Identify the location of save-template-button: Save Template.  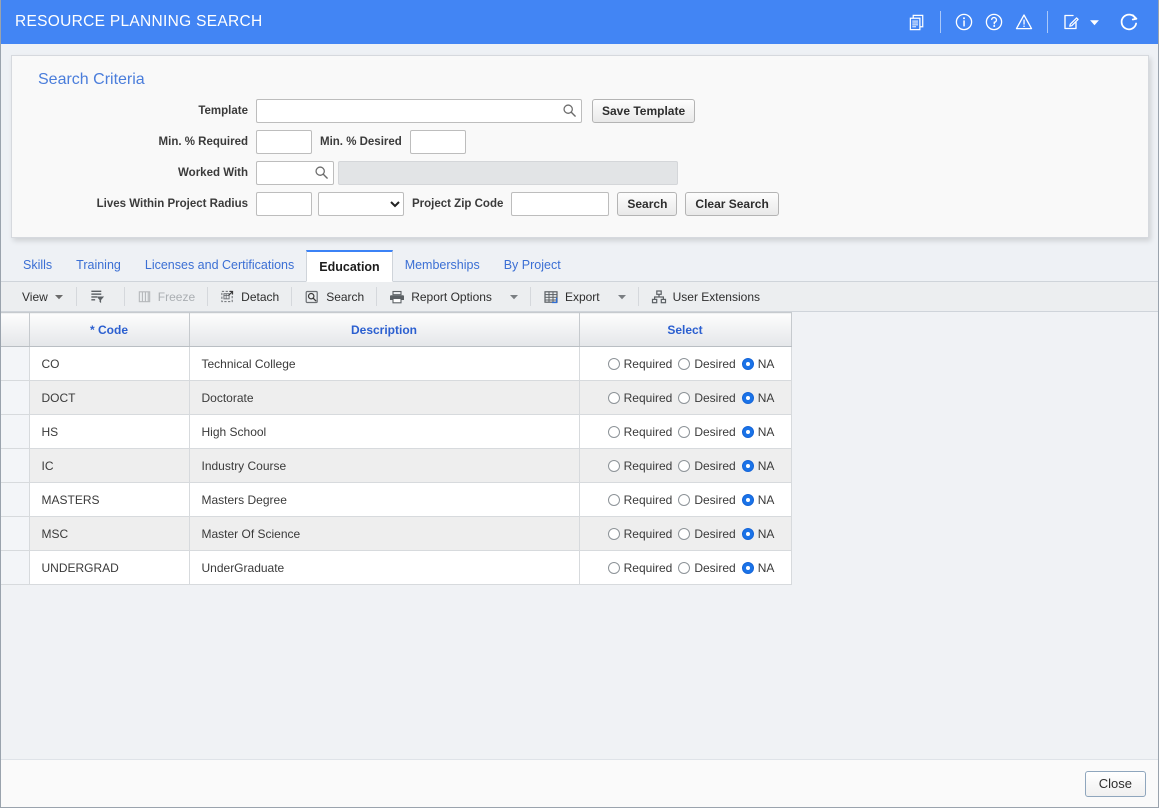
(644, 111).